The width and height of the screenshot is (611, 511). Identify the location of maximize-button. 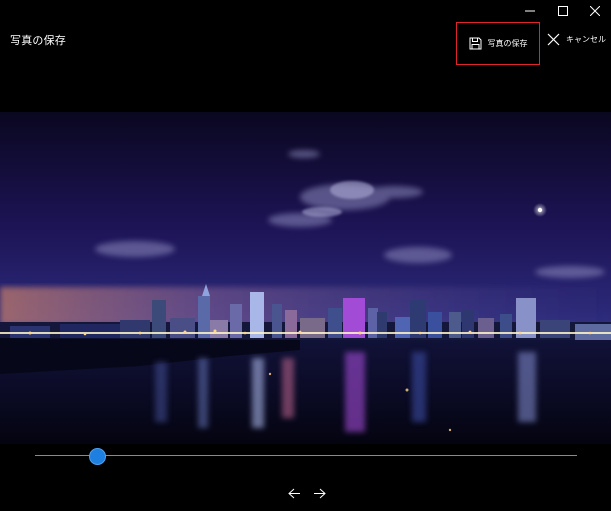
(563, 11).